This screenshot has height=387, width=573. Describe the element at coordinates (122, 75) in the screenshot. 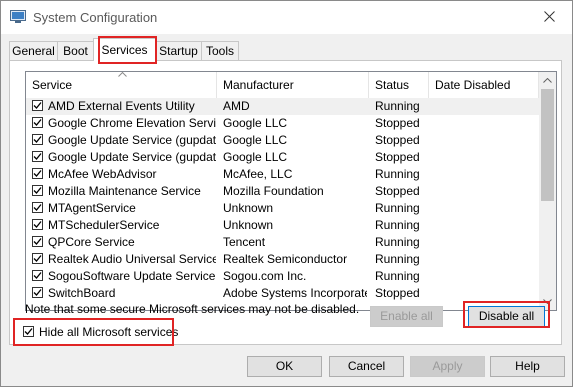

I see `sort-ascending-icon` at that location.